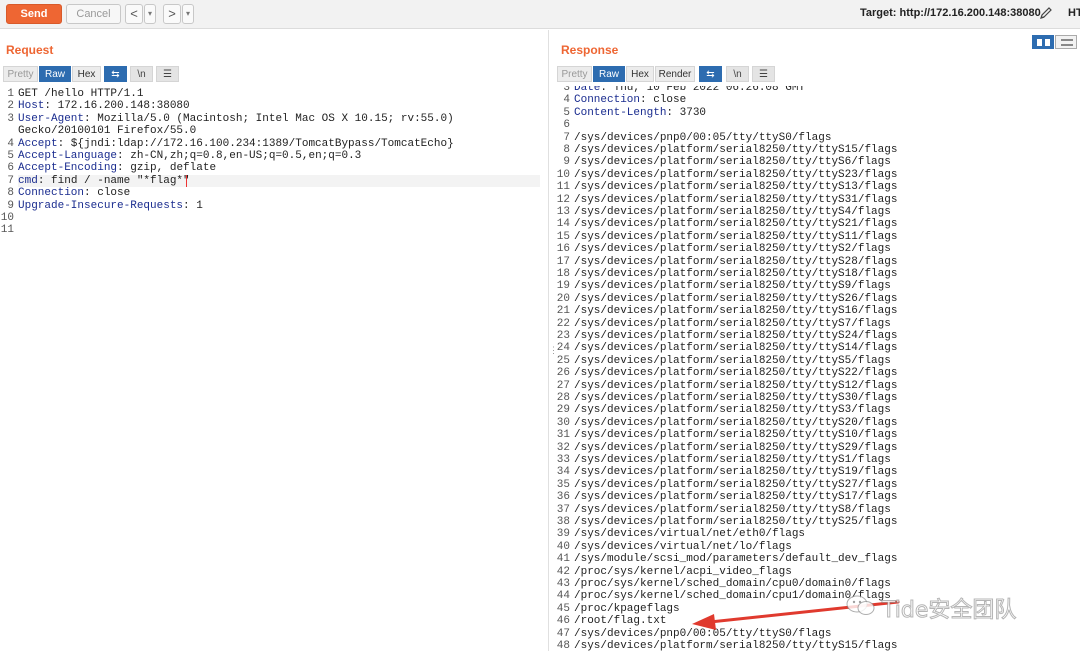  I want to click on editor-line: 8 Connection: close, so click(272, 193).